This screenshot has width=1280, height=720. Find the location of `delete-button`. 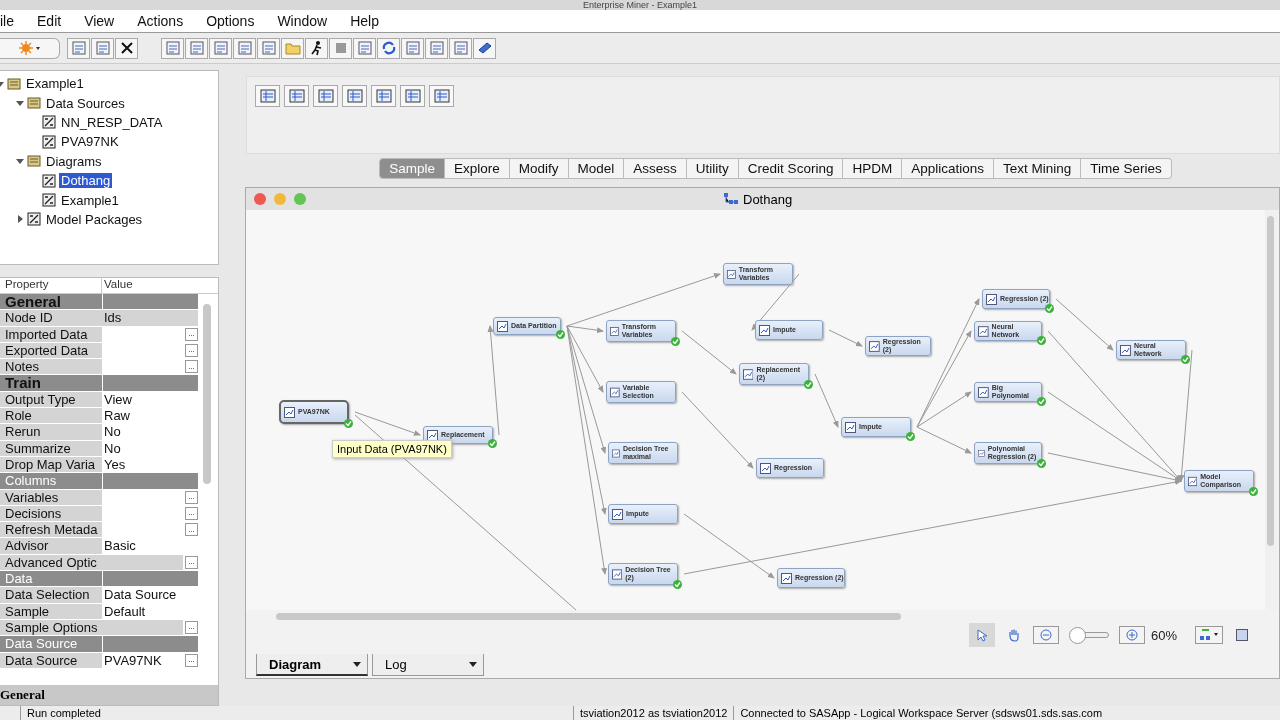

delete-button is located at coordinates (126, 48).